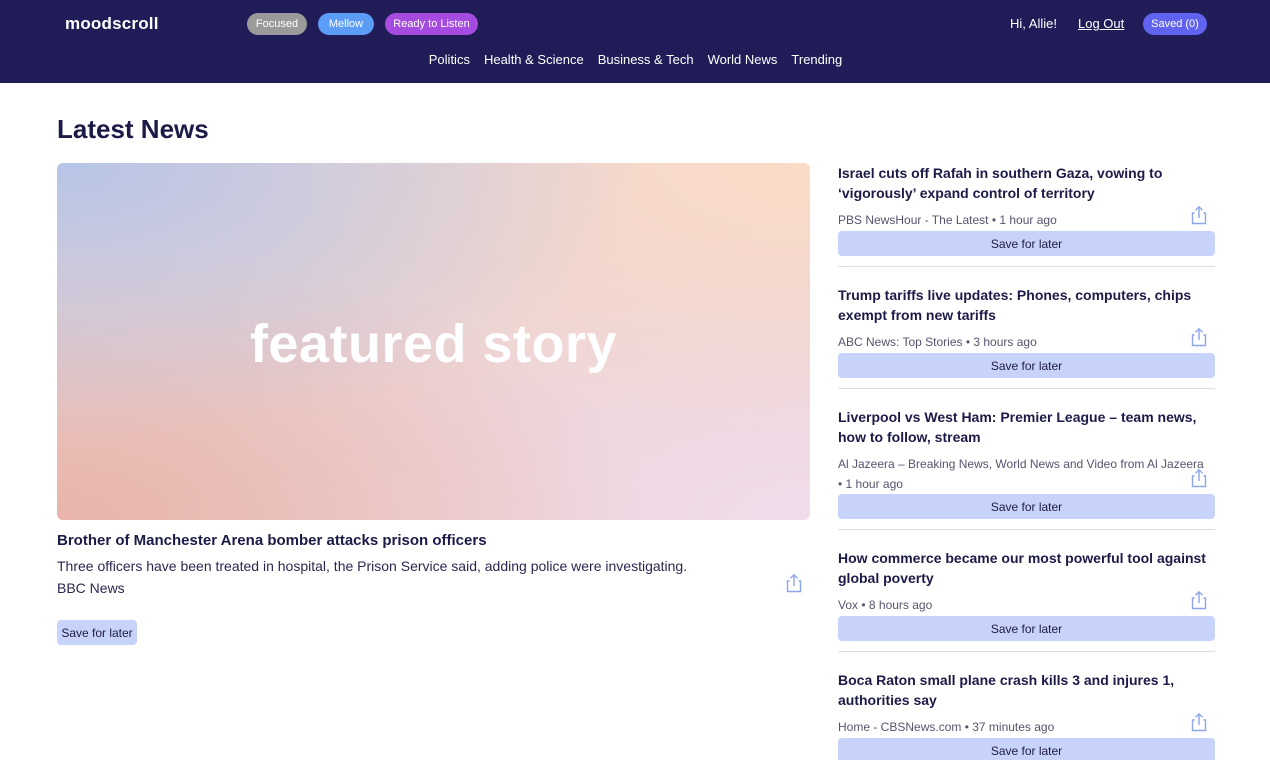 The height and width of the screenshot is (760, 1270). I want to click on logout-link: Log Out, so click(1101, 23).